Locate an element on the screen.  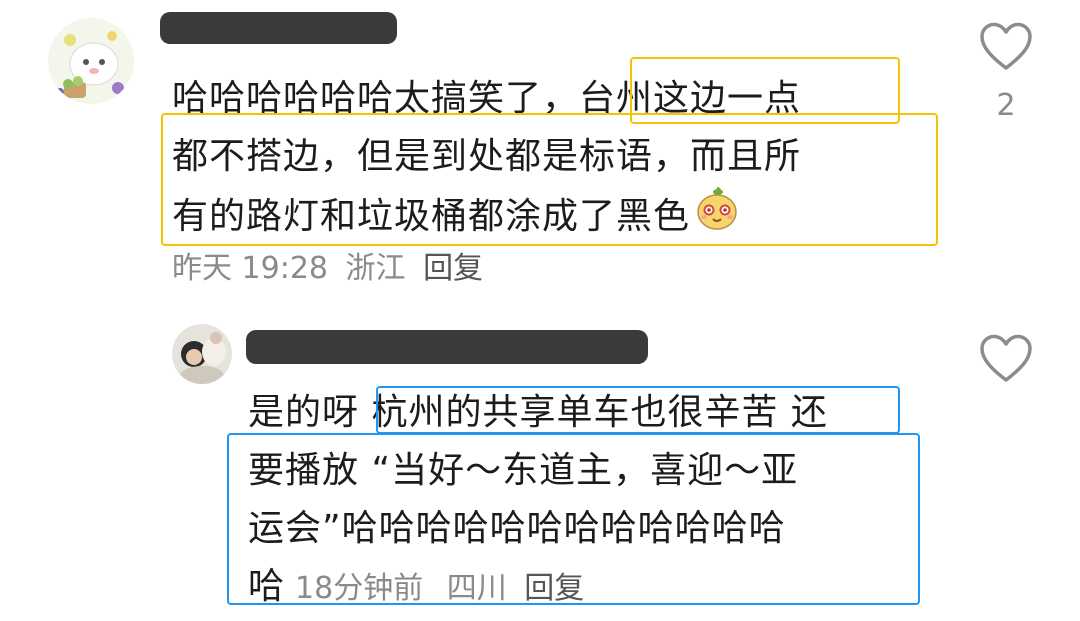
comment-text-line: 哈 18分钟前 四川 回复 is located at coordinates (538, 587).